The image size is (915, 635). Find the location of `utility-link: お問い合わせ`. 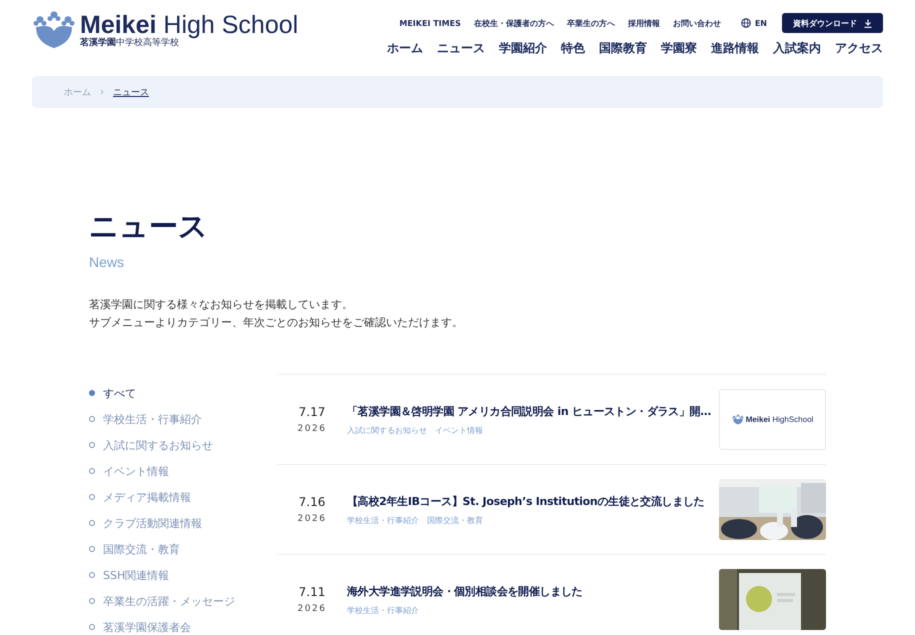

utility-link: お問い合わせ is located at coordinates (696, 23).